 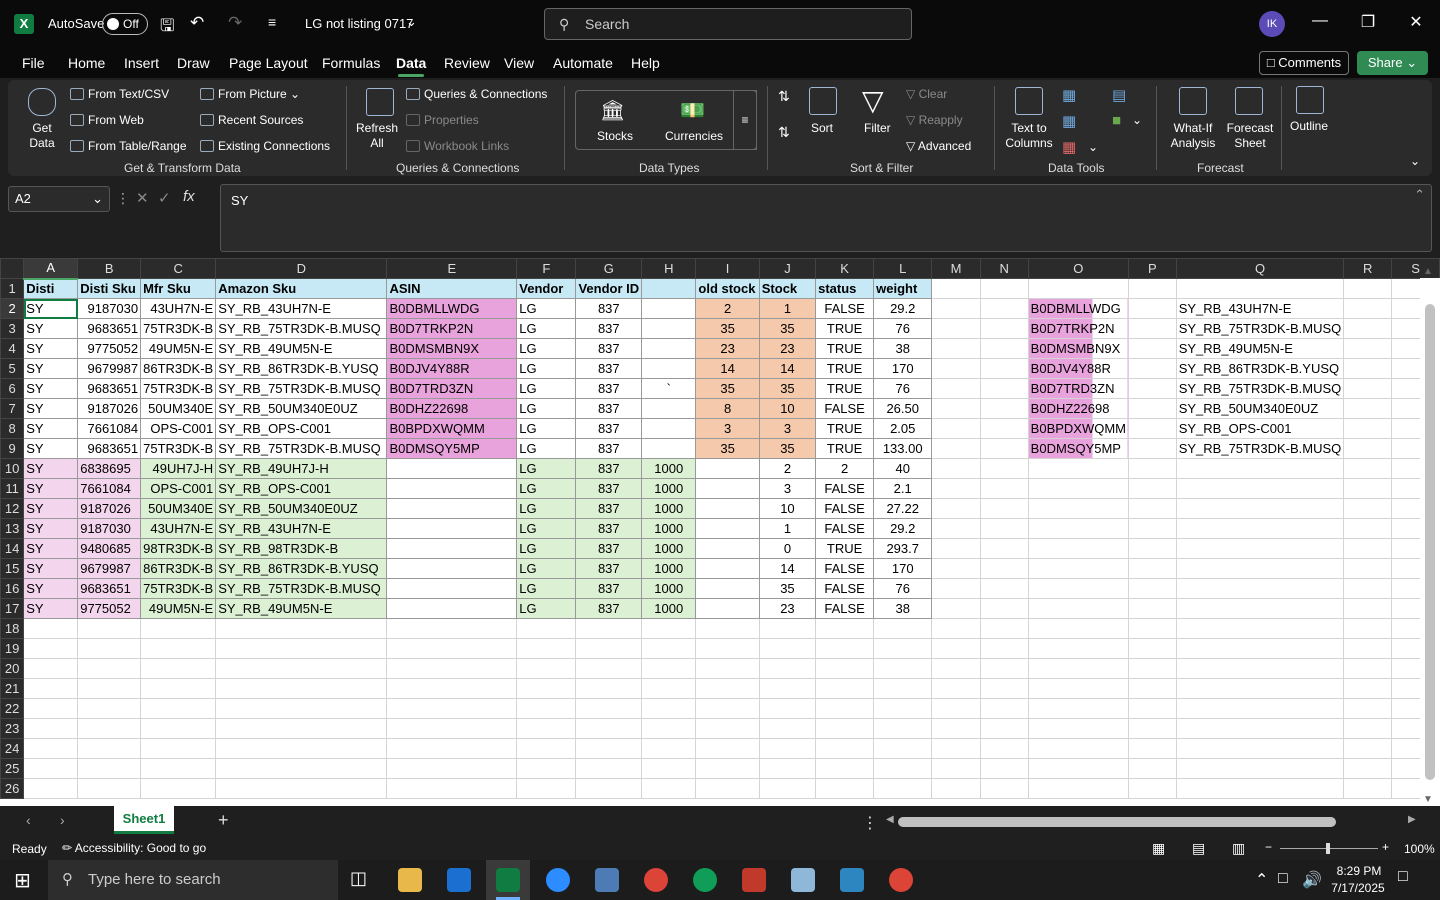 I want to click on from-text-csv-button: From Text/CSV, so click(x=119, y=94).